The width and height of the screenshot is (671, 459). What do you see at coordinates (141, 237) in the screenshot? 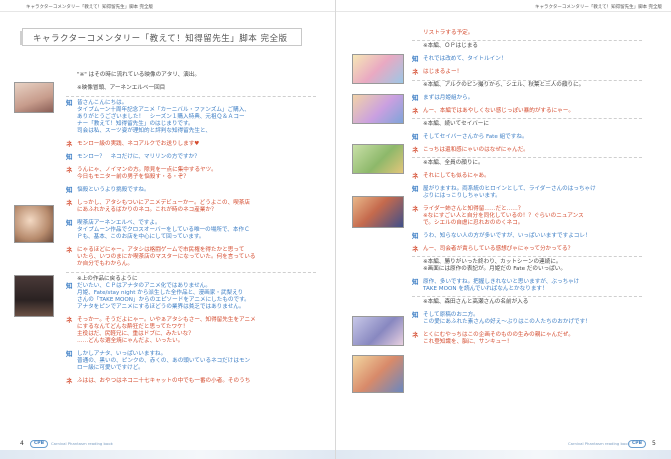
I see `dialogue-text: Ｐも、基本、このお店を中心にして回っています。` at bounding box center [141, 237].